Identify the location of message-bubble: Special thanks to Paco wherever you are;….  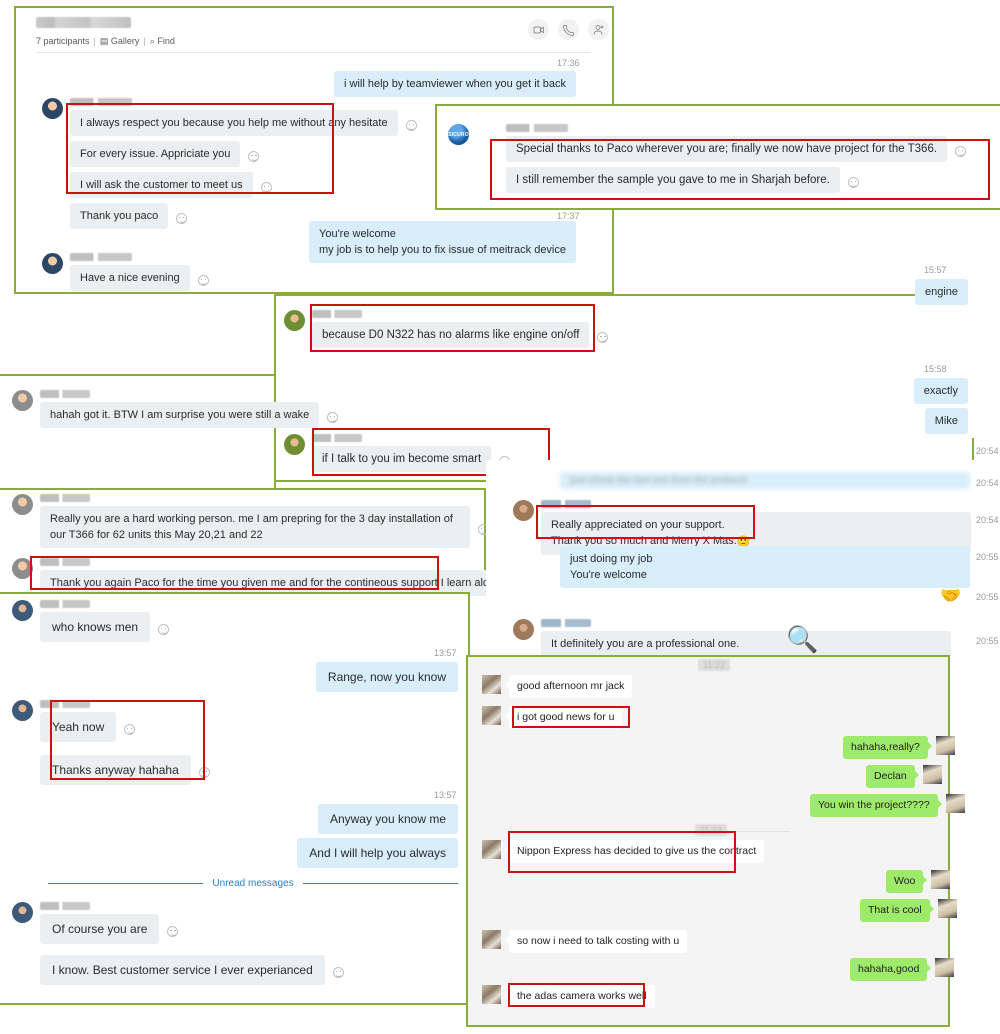
(727, 149).